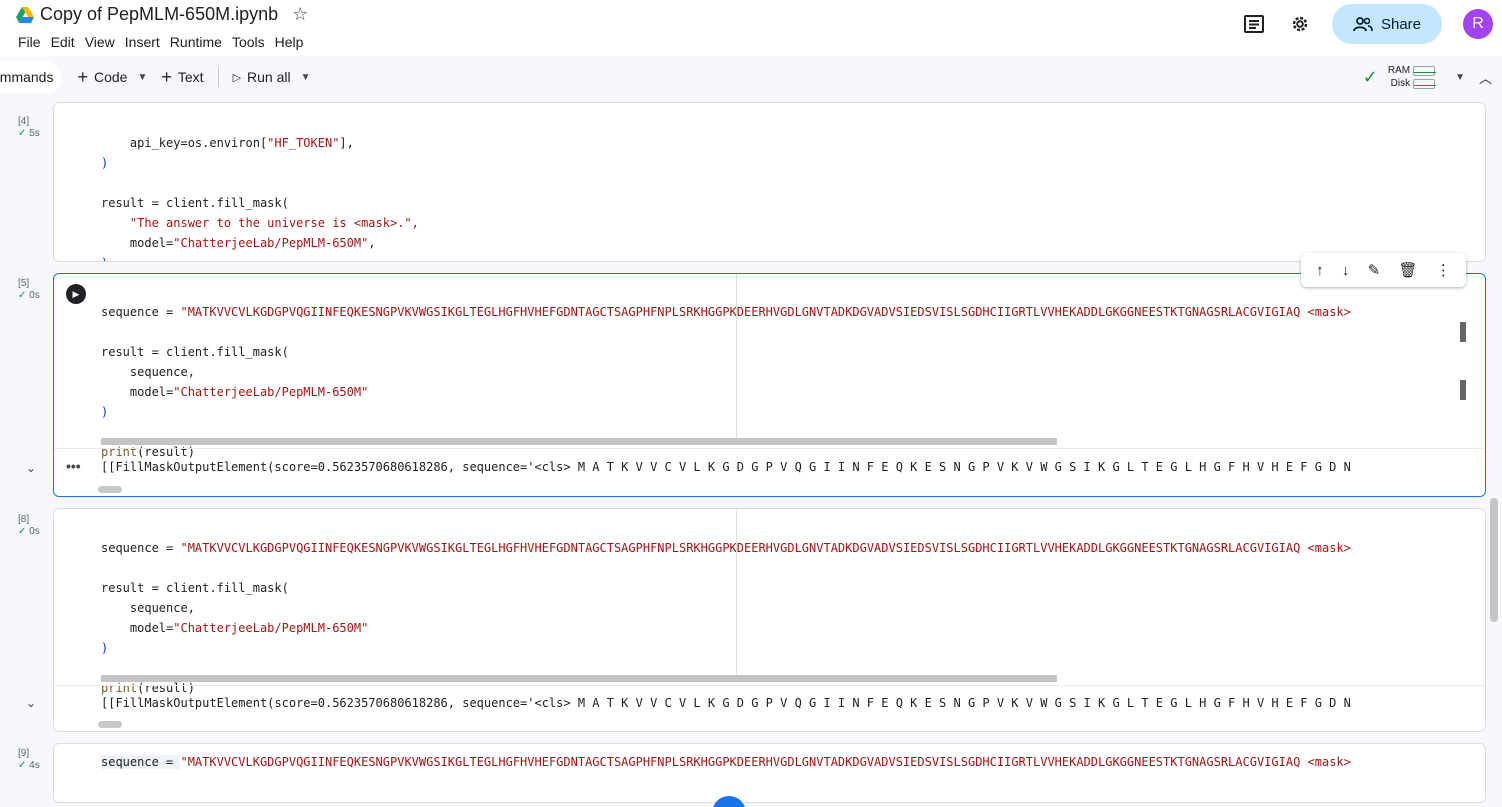 Image resolution: width=1502 pixels, height=807 pixels. Describe the element at coordinates (190, 77) in the screenshot. I see `text-label: Text` at that location.